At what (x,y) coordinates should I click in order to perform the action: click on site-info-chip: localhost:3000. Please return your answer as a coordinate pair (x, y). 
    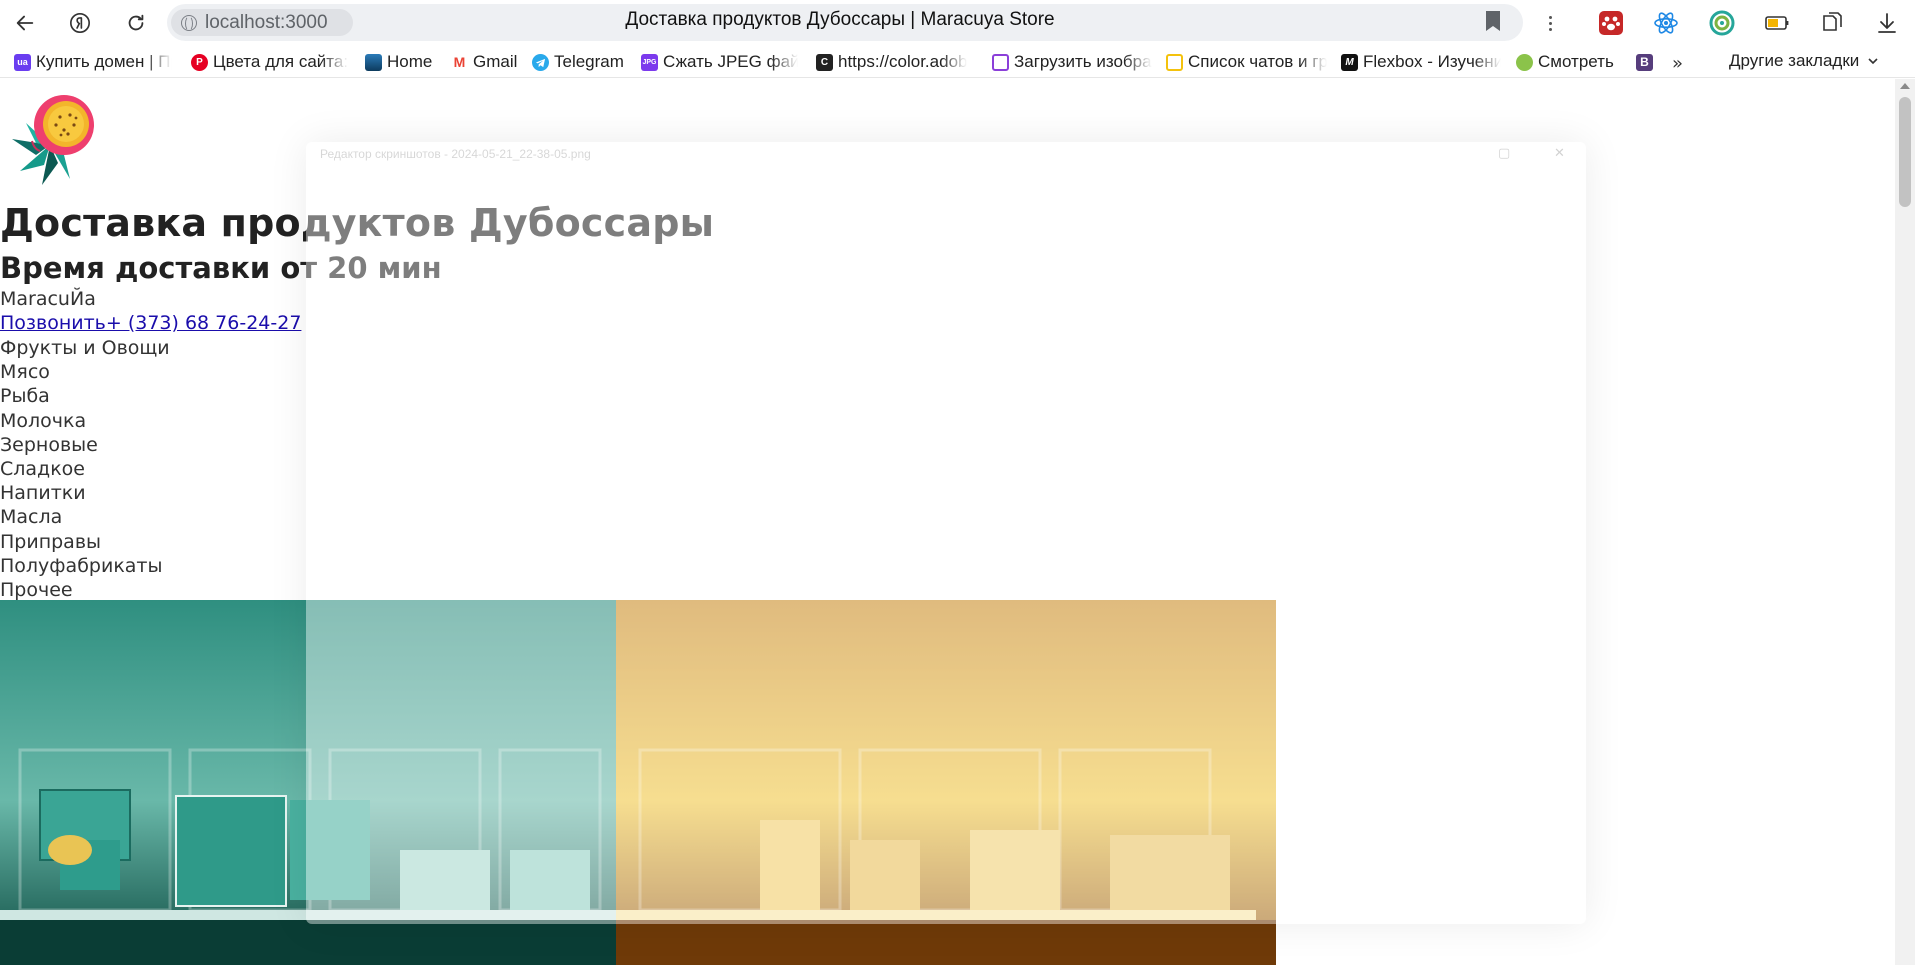
    Looking at the image, I should click on (262, 22).